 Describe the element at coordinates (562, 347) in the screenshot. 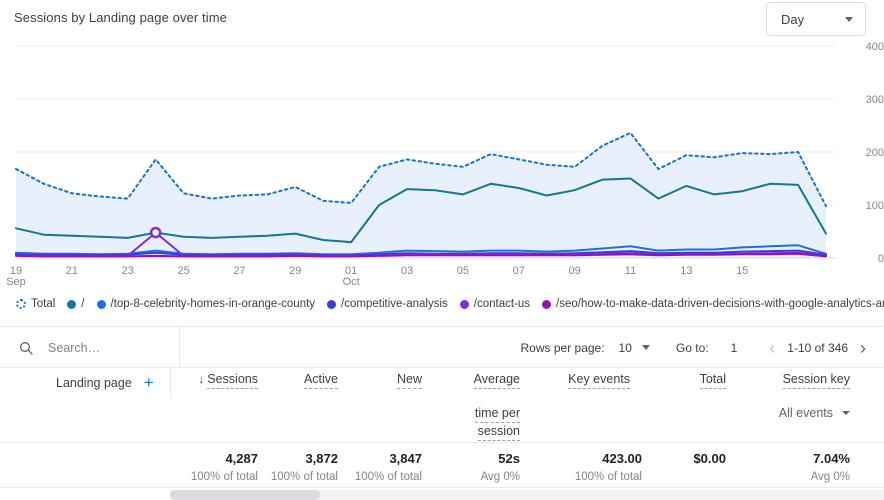

I see `rows-per-page-label: Rows per page:` at that location.